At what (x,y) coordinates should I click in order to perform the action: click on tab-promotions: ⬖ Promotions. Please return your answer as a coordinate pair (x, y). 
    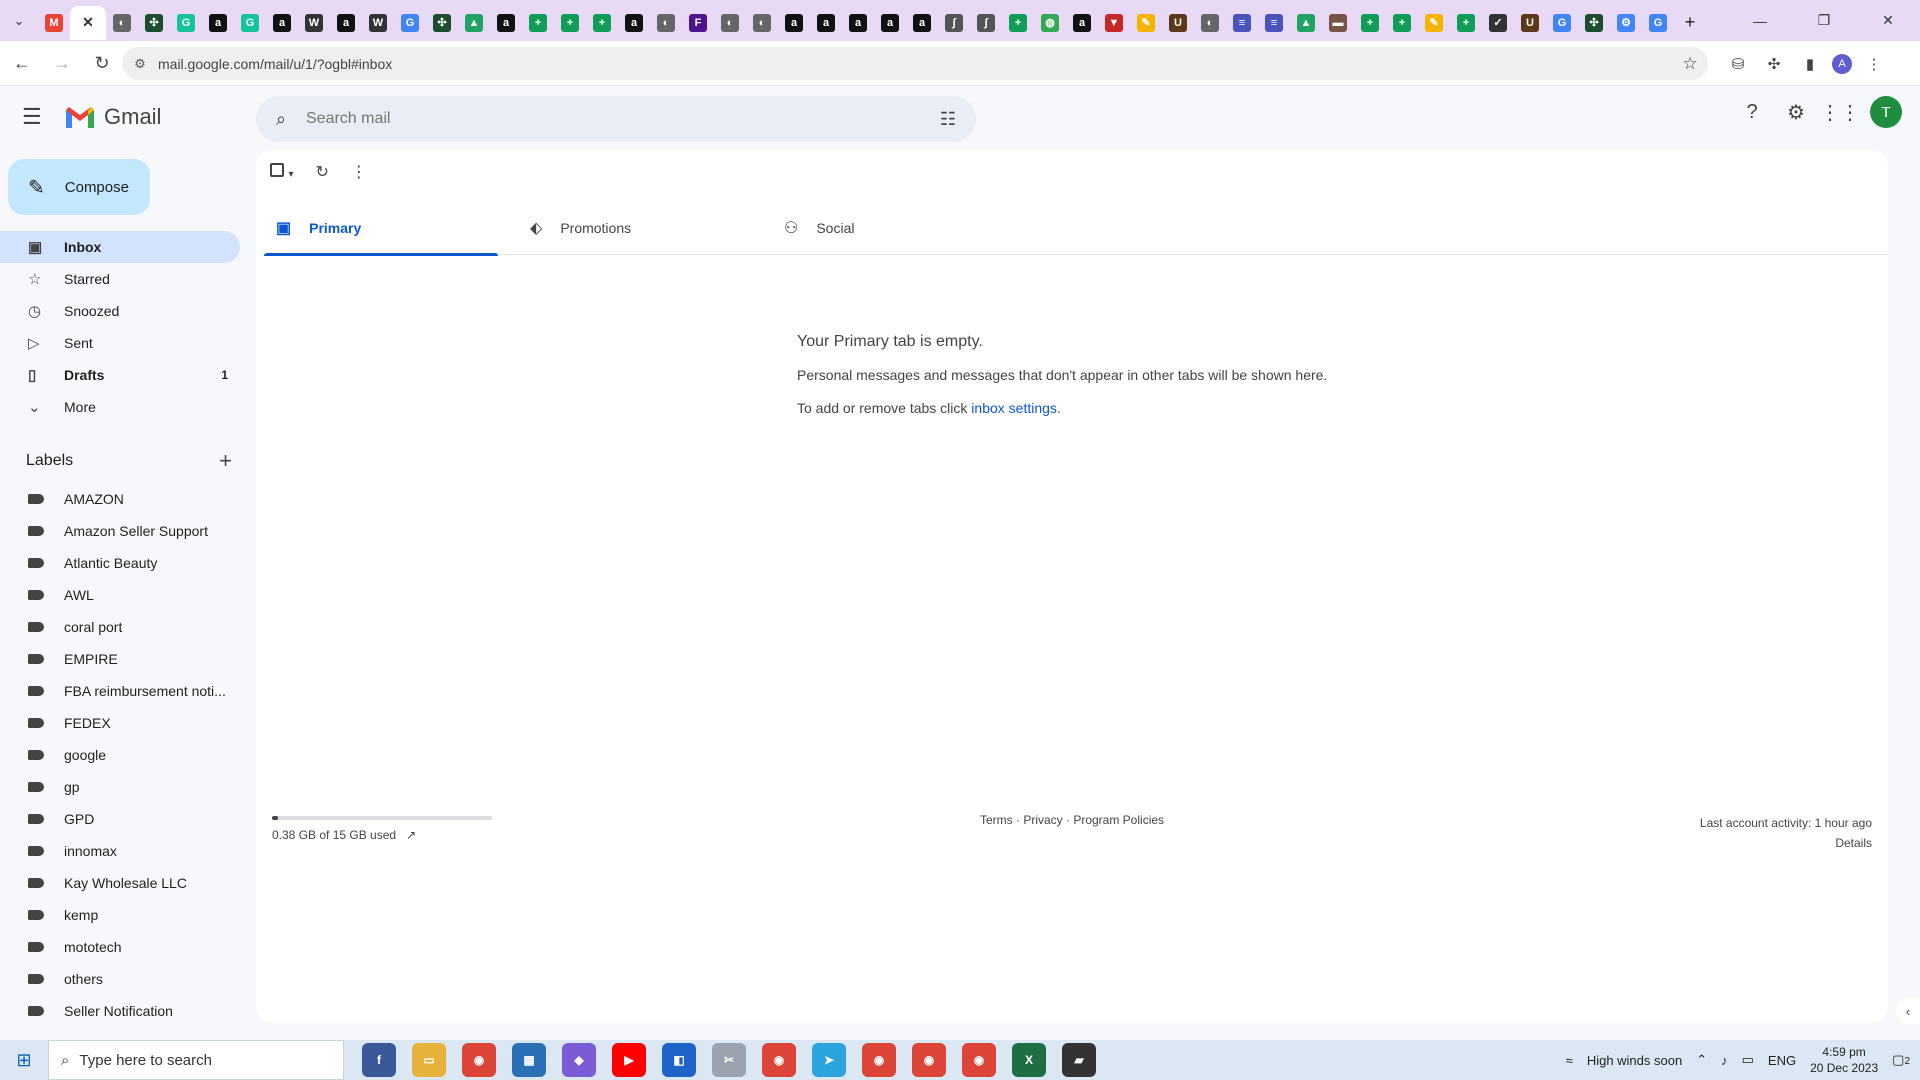
    Looking at the image, I should click on (645, 227).